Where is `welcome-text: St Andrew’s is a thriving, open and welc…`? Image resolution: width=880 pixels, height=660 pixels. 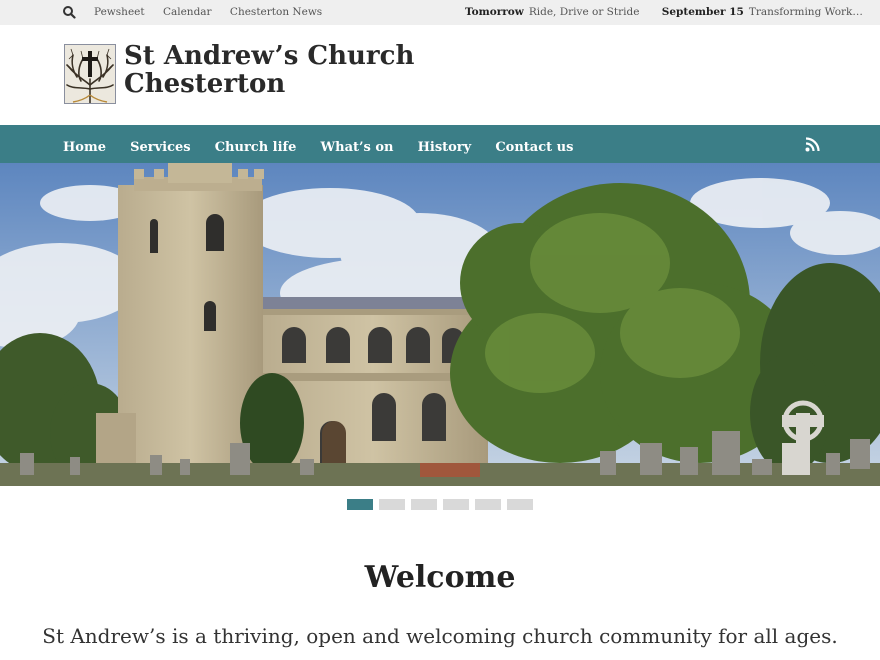 welcome-text: St Andrew’s is a thriving, open and welc… is located at coordinates (440, 636).